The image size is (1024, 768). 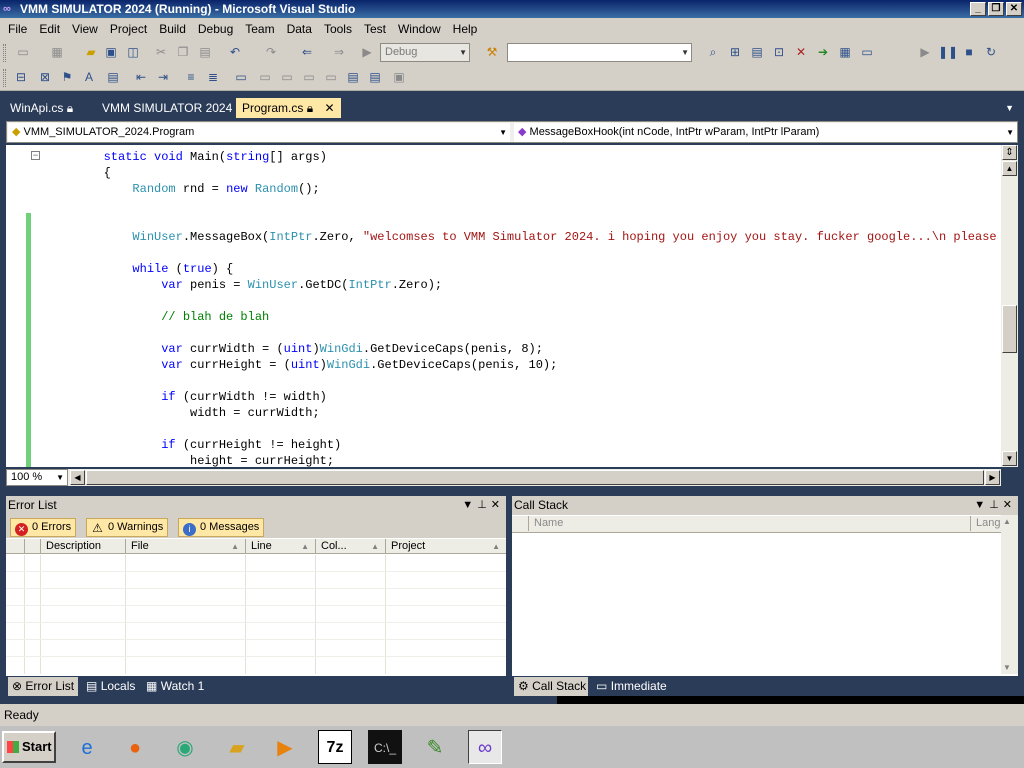 I want to click on start-debugging-icon: ▶, so click(x=367, y=52).